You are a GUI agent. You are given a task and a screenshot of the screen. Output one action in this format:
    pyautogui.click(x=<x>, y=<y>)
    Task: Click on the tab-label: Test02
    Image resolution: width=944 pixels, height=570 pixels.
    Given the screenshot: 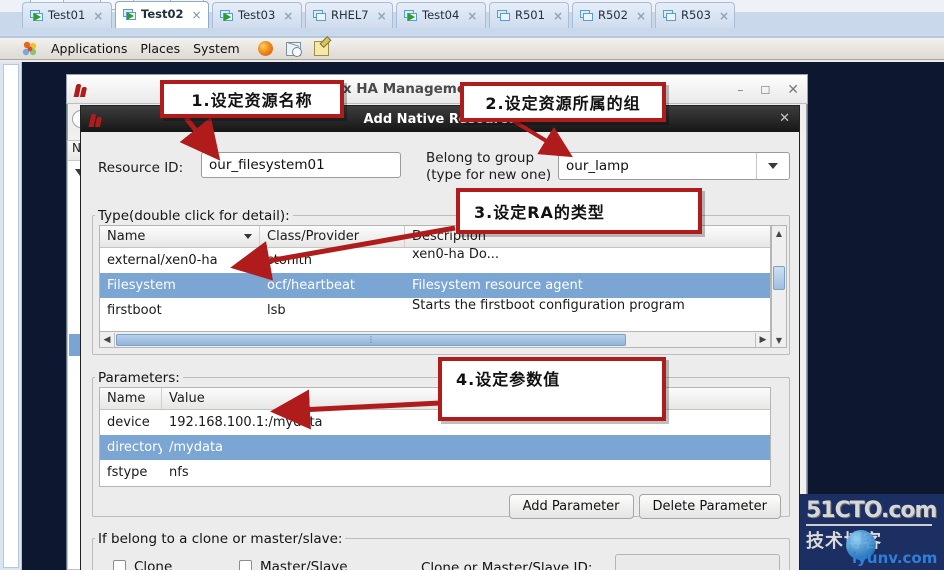 What is the action you would take?
    pyautogui.click(x=162, y=14)
    